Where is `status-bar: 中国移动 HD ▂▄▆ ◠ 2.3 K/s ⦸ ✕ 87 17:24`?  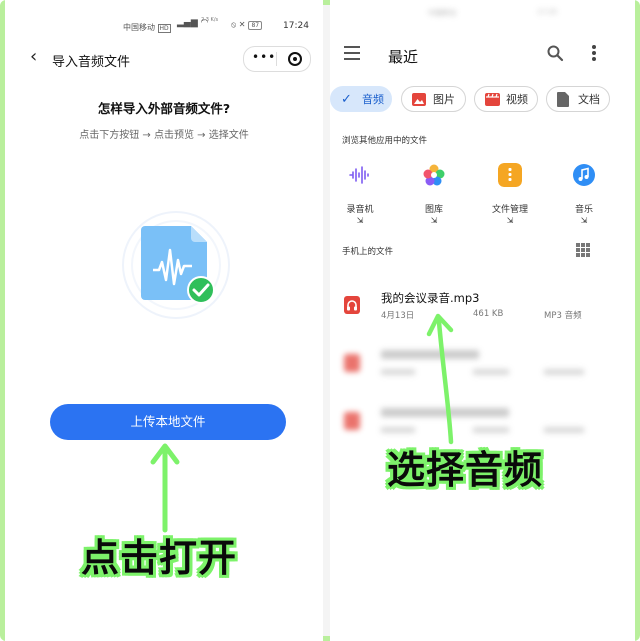 status-bar: 中国移动 HD ▂▄▆ ◠ 2.3 K/s ⦸ ✕ 87 17:24 is located at coordinates (164, 24).